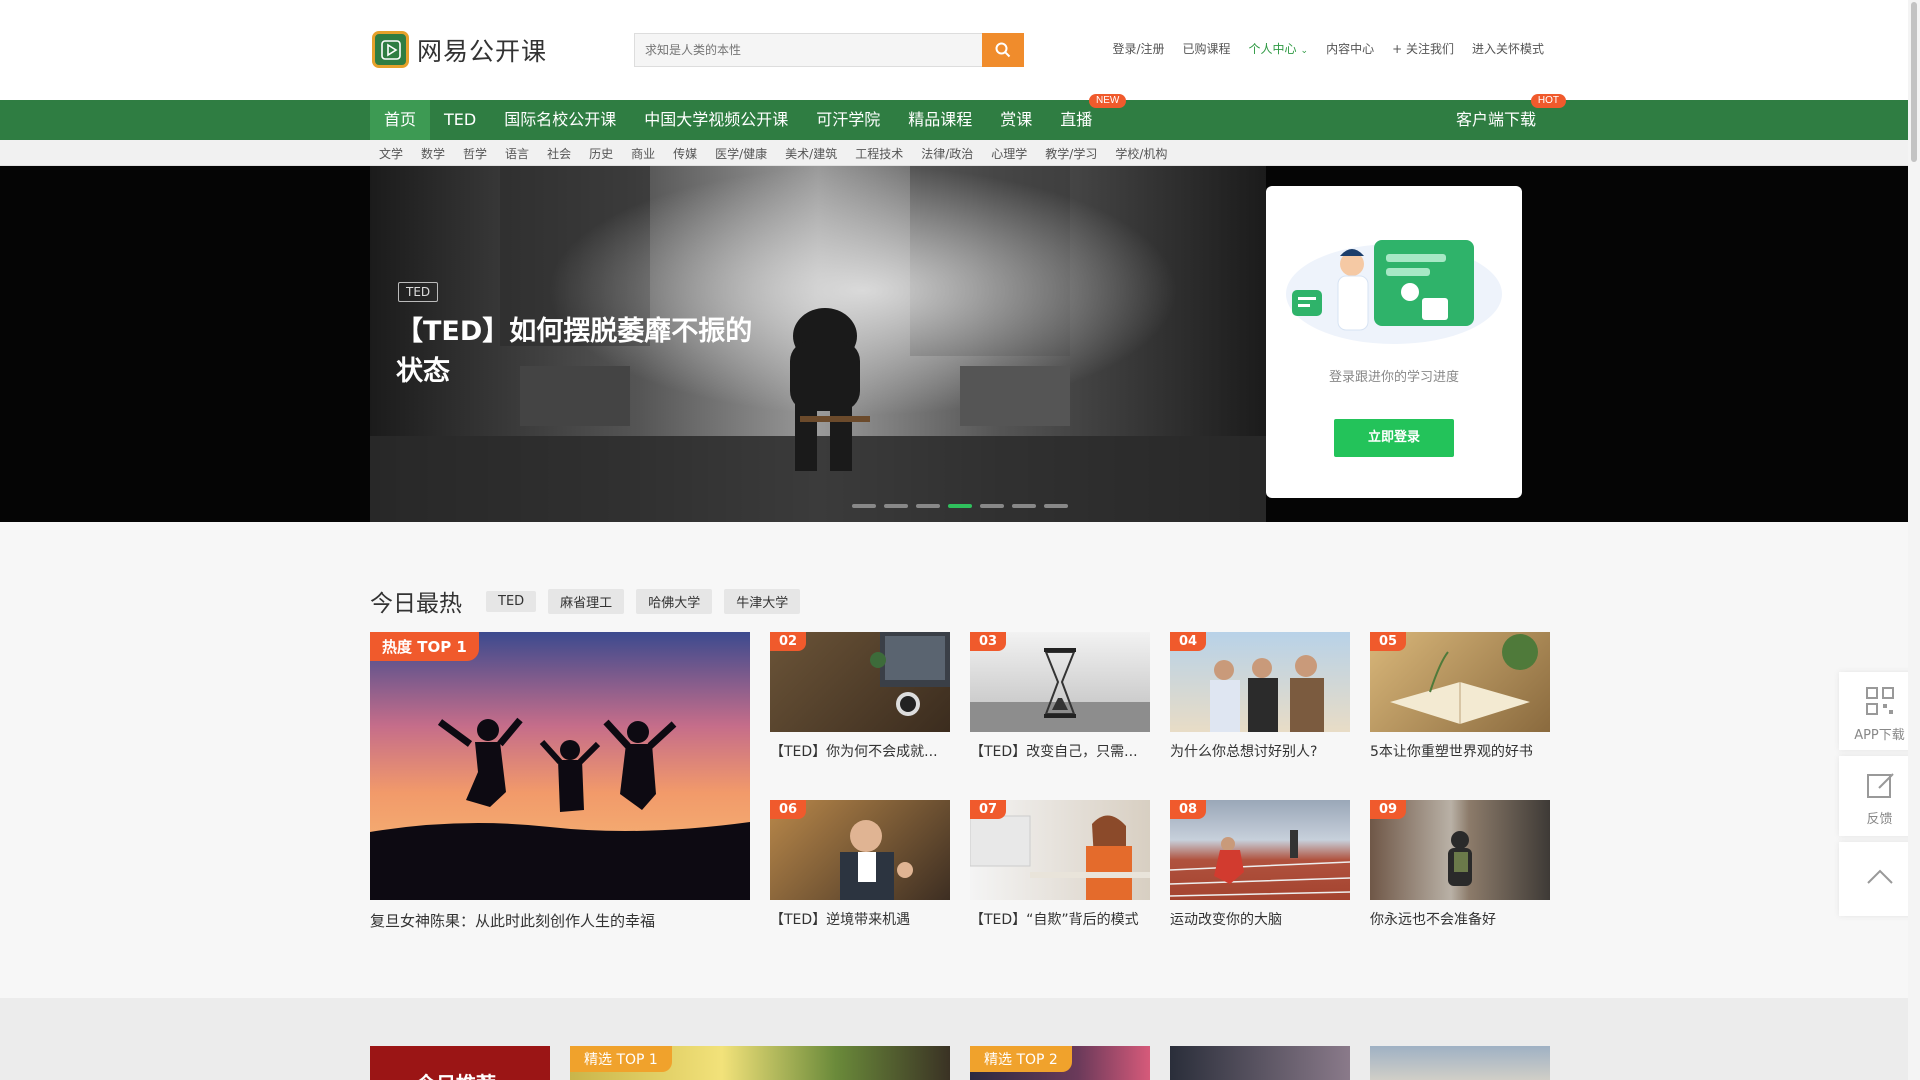  I want to click on category-link: 教学/学习, so click(1071, 153).